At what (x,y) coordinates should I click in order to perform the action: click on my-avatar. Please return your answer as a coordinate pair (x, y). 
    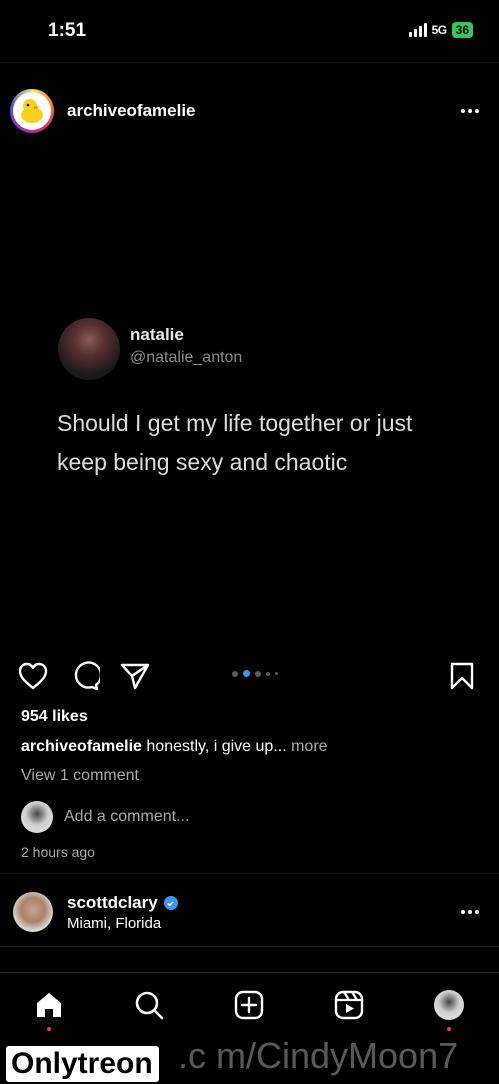
    Looking at the image, I should click on (37, 817).